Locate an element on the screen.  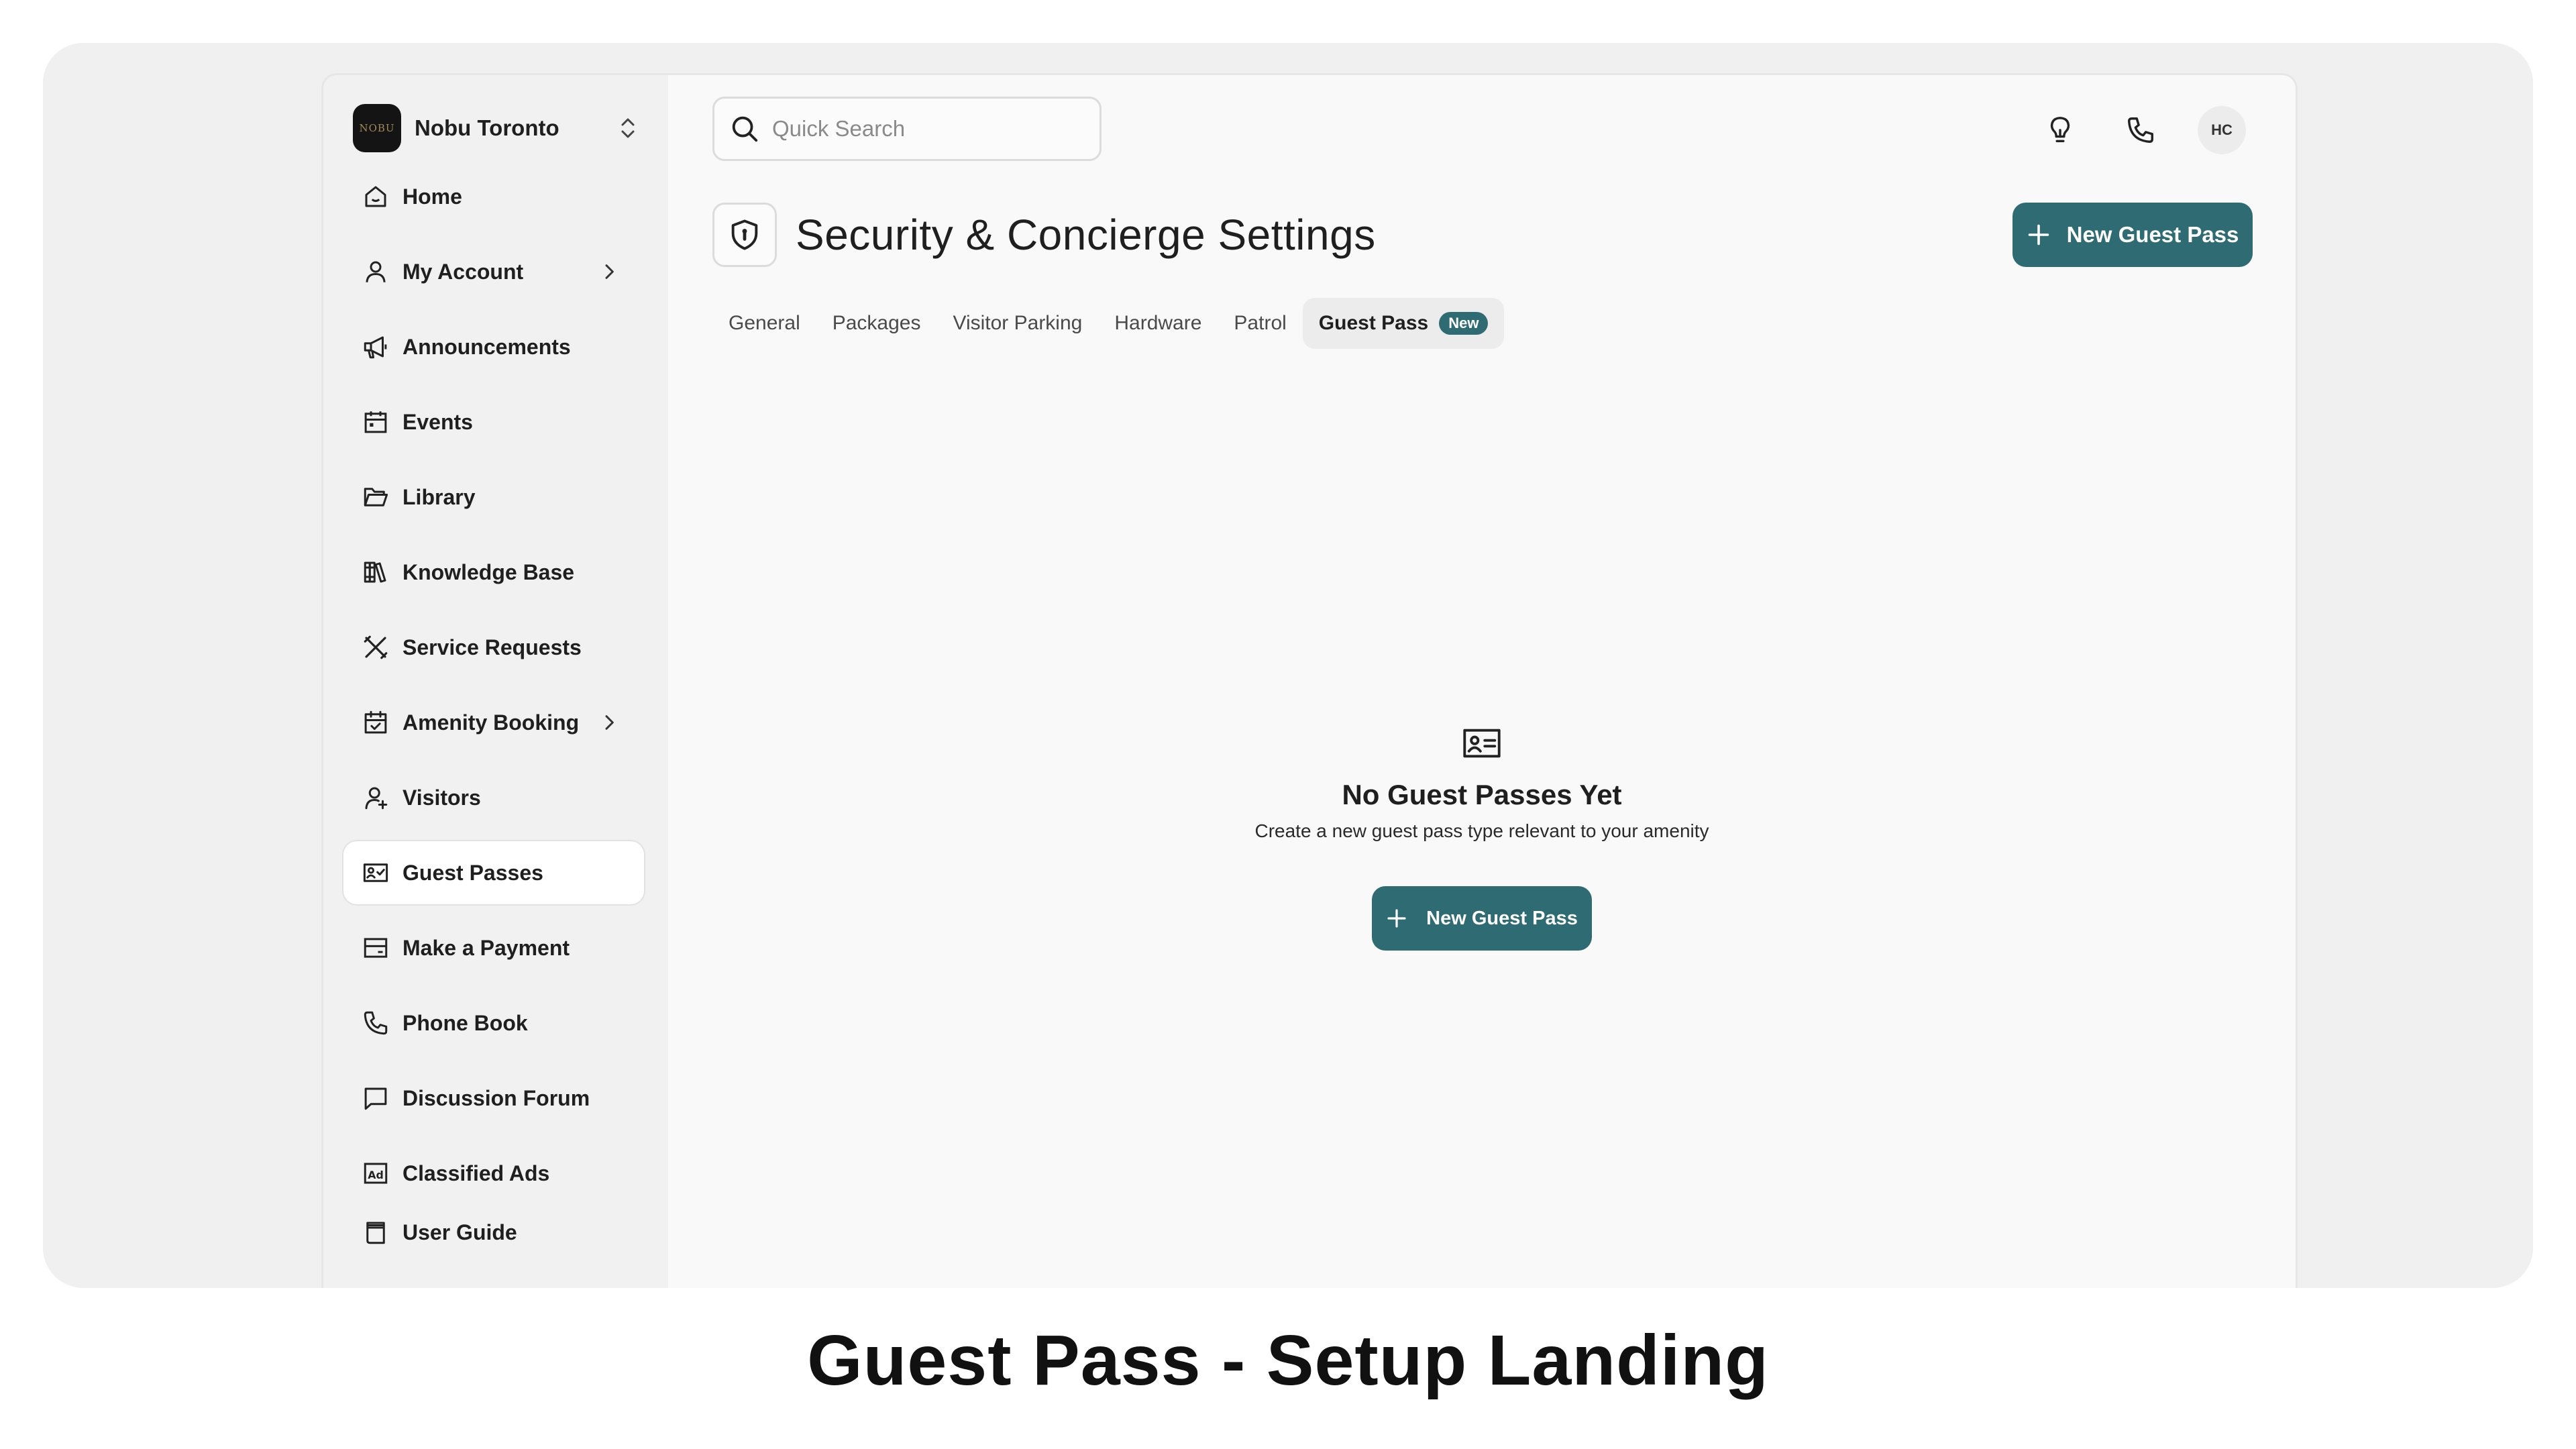
search-icon is located at coordinates (745, 129).